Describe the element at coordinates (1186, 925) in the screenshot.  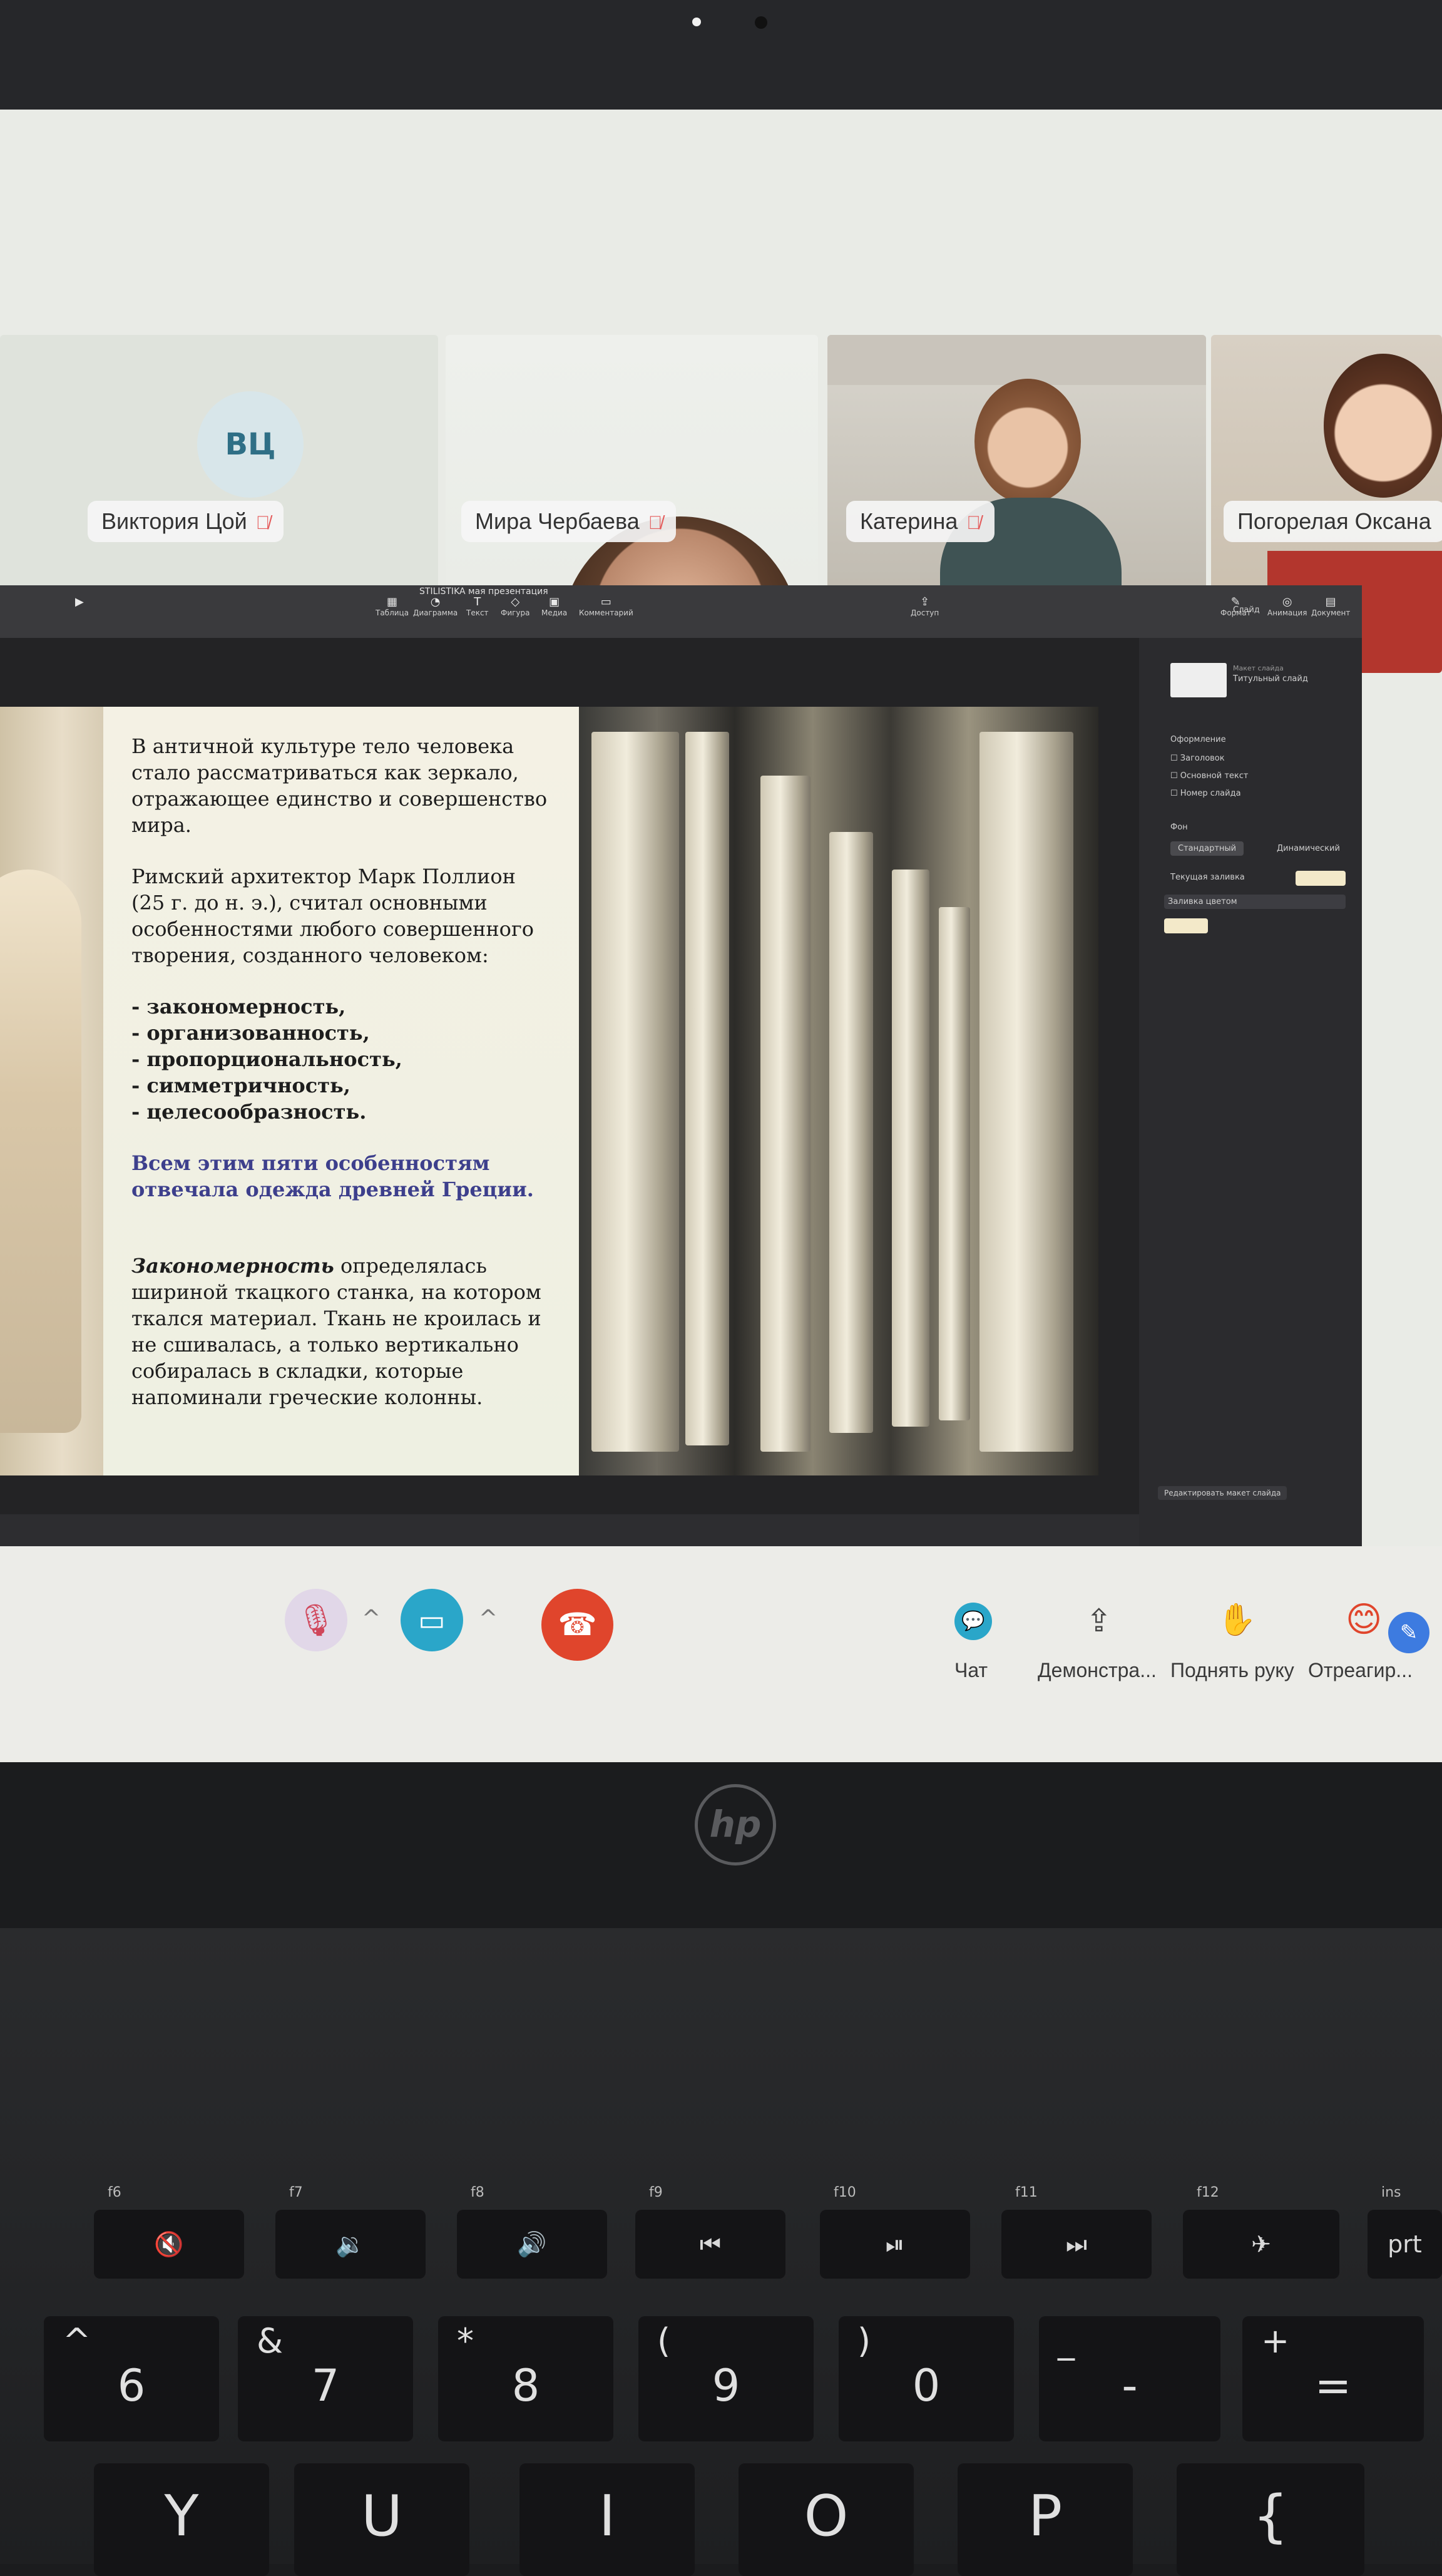
I see `color-well` at that location.